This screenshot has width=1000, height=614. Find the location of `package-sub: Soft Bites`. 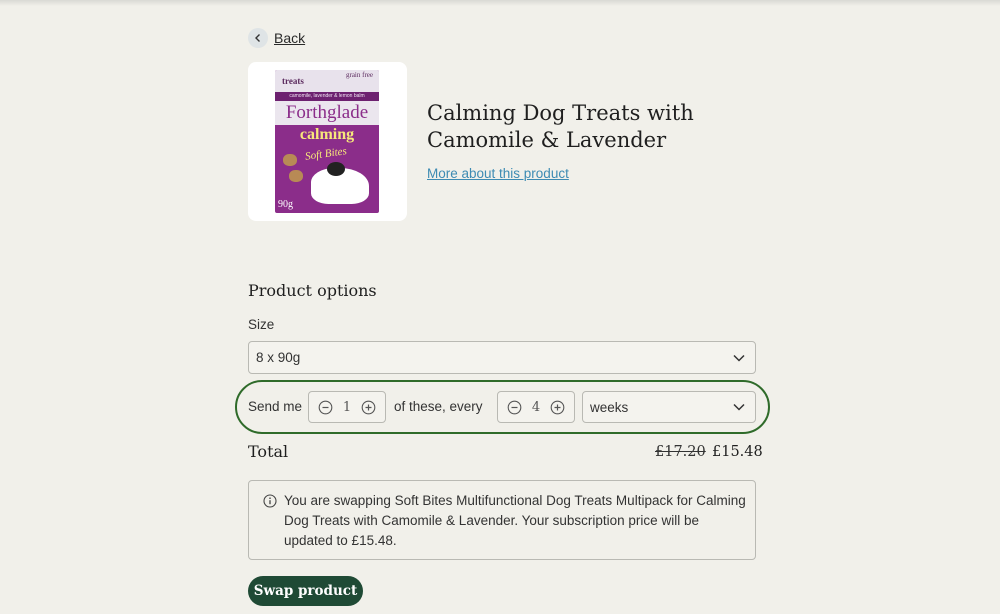

package-sub: Soft Bites is located at coordinates (326, 154).